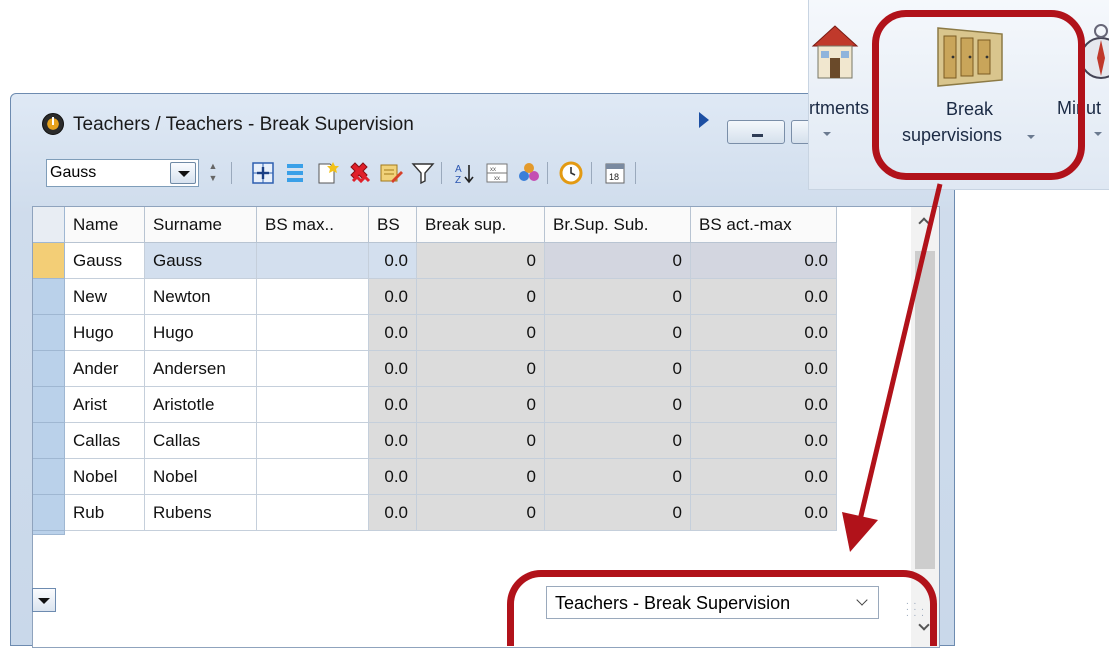 The width and height of the screenshot is (1109, 648). What do you see at coordinates (529, 173) in the screenshot?
I see `group-icon` at bounding box center [529, 173].